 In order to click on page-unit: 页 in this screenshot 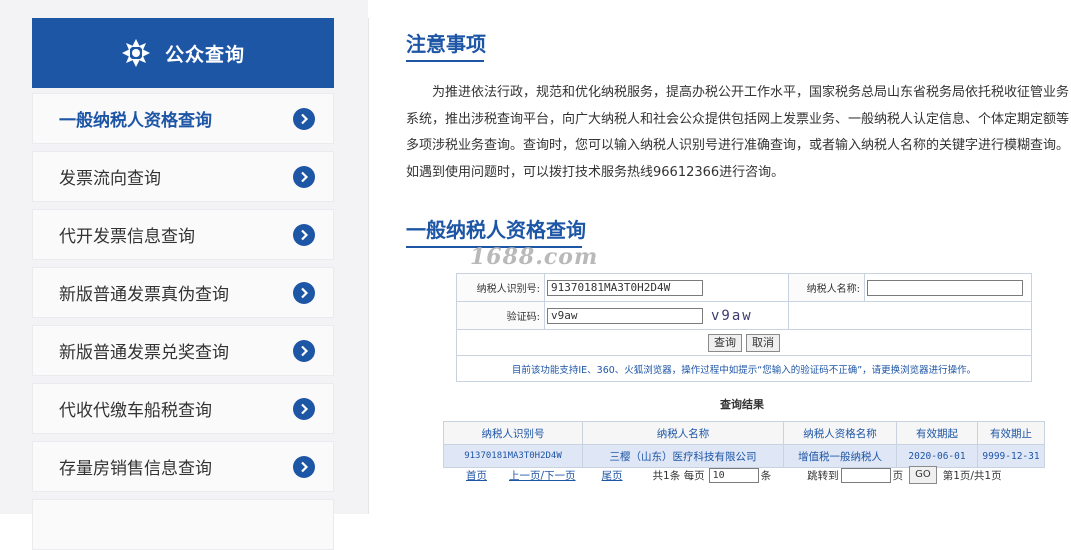, I will do `click(898, 475)`.